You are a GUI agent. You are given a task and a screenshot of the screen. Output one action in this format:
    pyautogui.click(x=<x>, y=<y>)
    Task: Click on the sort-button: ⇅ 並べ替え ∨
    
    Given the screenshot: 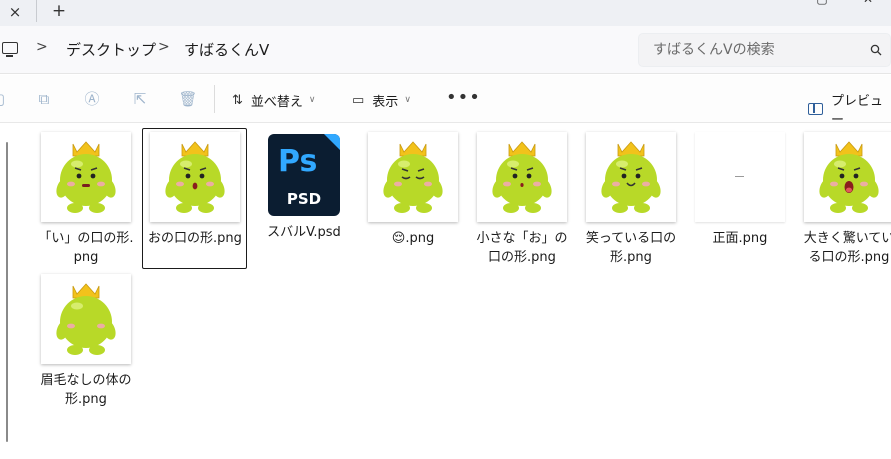 What is the action you would take?
    pyautogui.click(x=274, y=100)
    